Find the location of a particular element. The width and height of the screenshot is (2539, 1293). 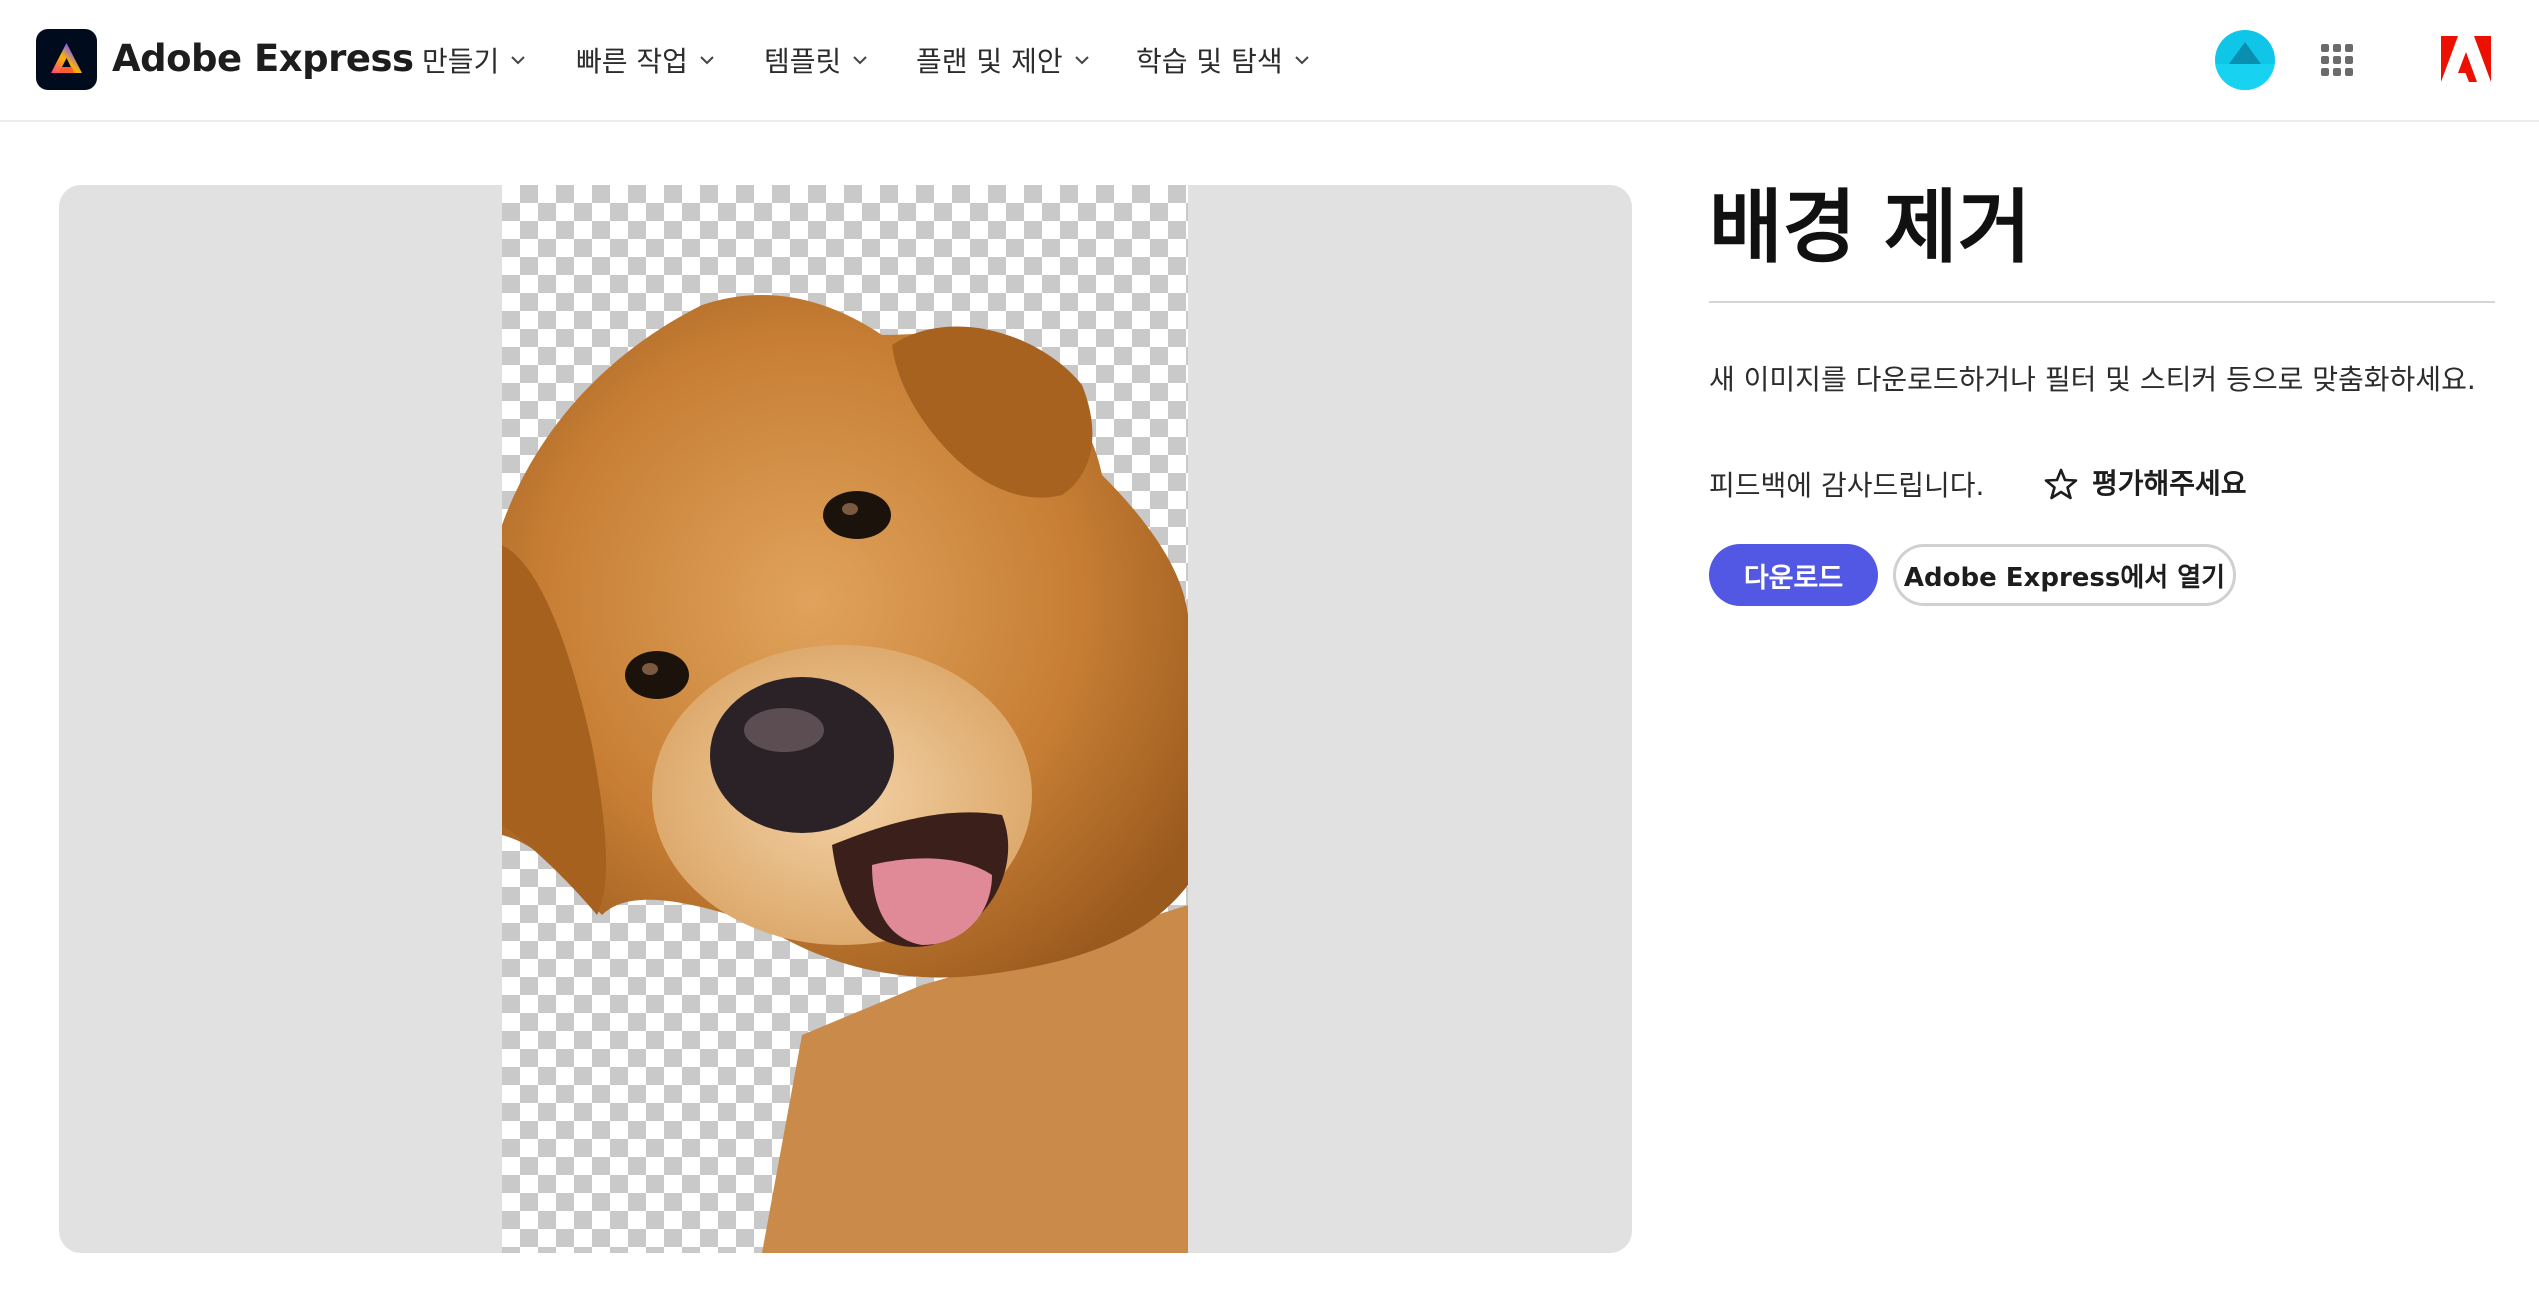

nav-create-label: 만들기 is located at coordinates (461, 61).